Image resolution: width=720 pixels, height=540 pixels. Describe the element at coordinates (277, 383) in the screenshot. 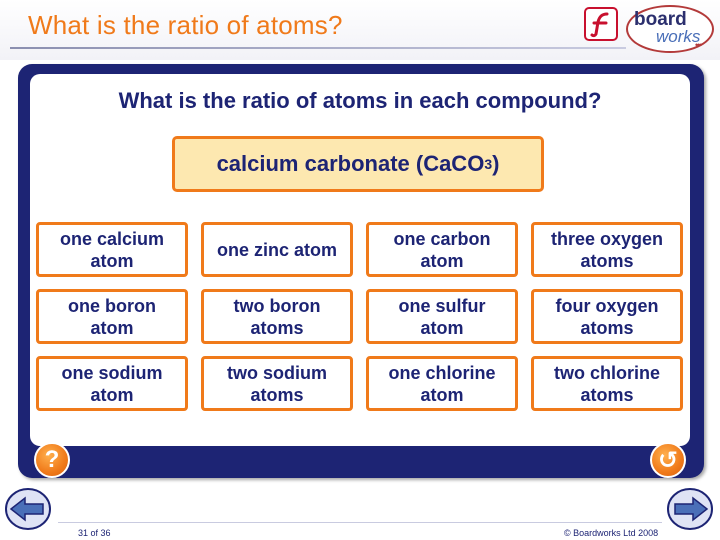

I see `option-two-sodium-atoms: two sodium atoms` at that location.